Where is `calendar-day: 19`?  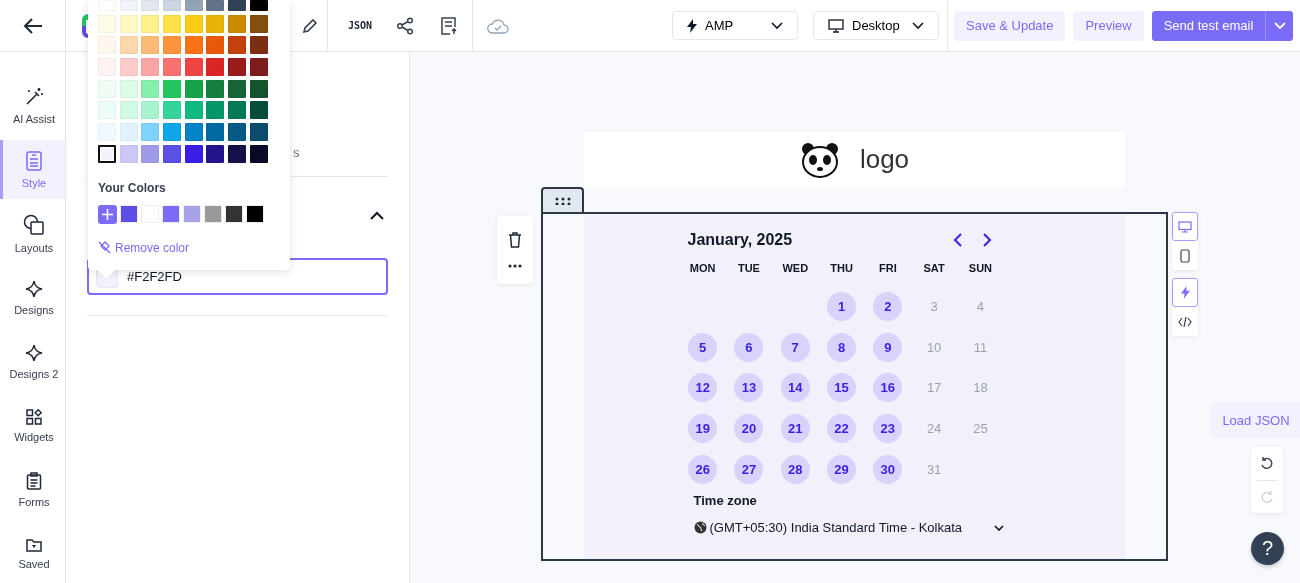 calendar-day: 19 is located at coordinates (703, 428).